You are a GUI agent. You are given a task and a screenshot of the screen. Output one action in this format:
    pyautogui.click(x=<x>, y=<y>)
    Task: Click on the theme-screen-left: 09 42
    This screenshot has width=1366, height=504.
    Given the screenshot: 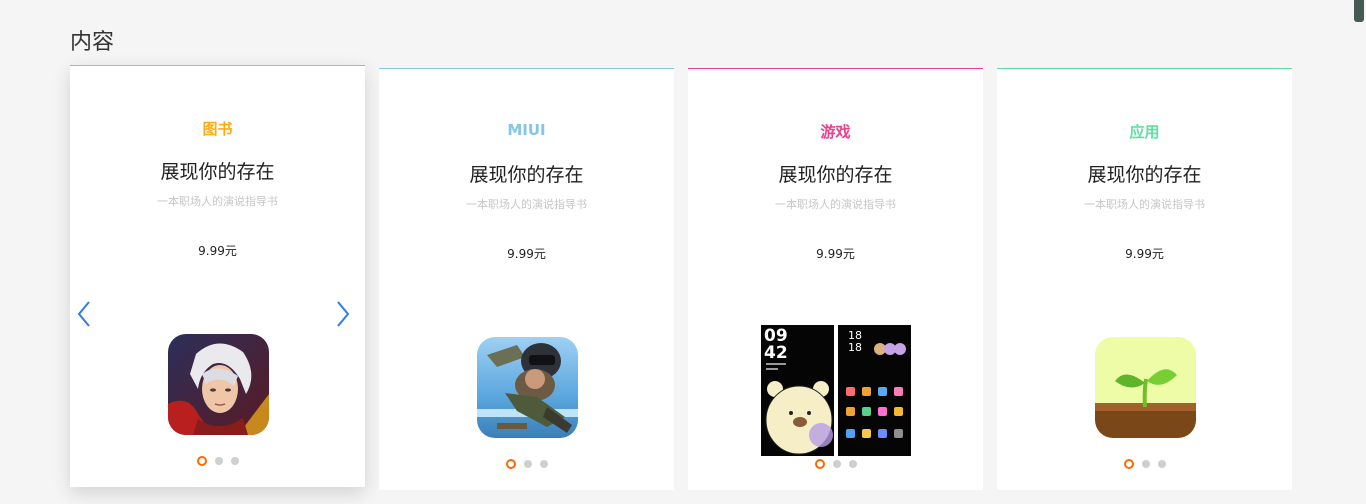 What is the action you would take?
    pyautogui.click(x=797, y=390)
    